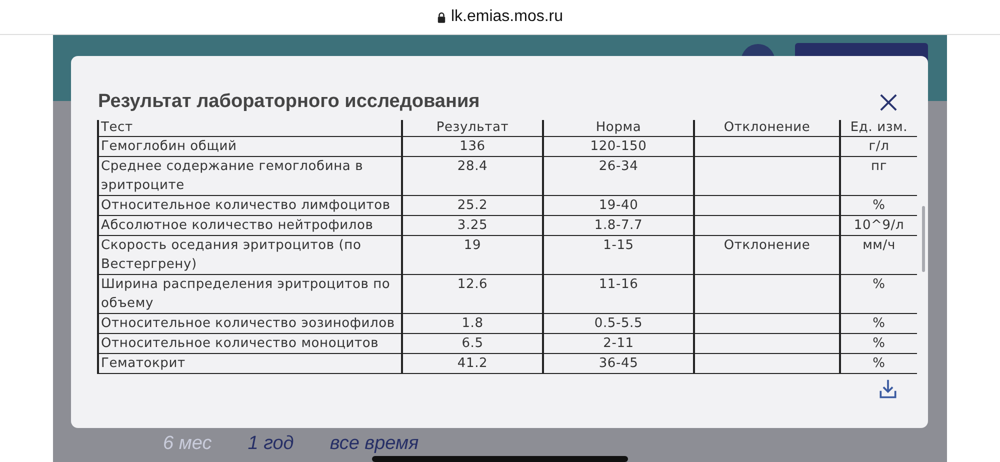  I want to click on table-cell: 10^9/л, so click(879, 225).